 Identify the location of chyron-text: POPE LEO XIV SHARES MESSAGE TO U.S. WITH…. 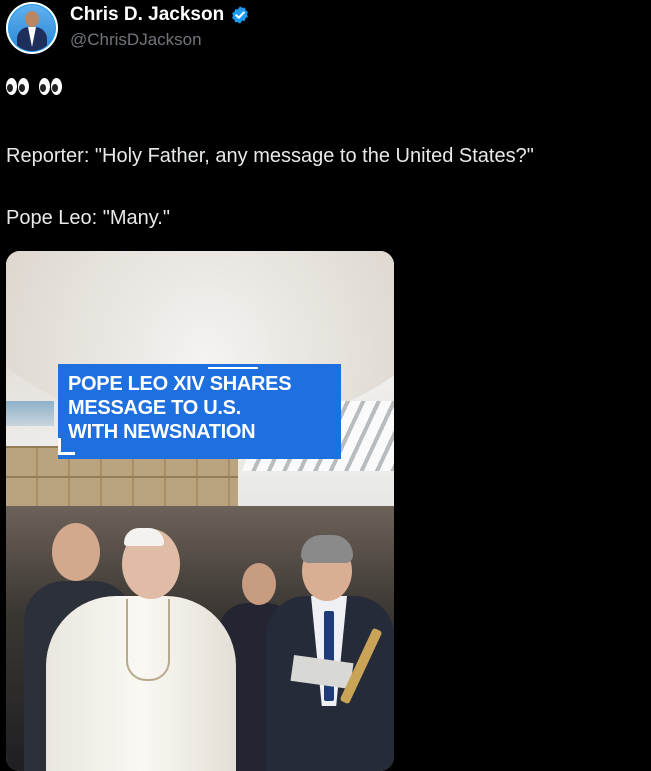
(180, 408).